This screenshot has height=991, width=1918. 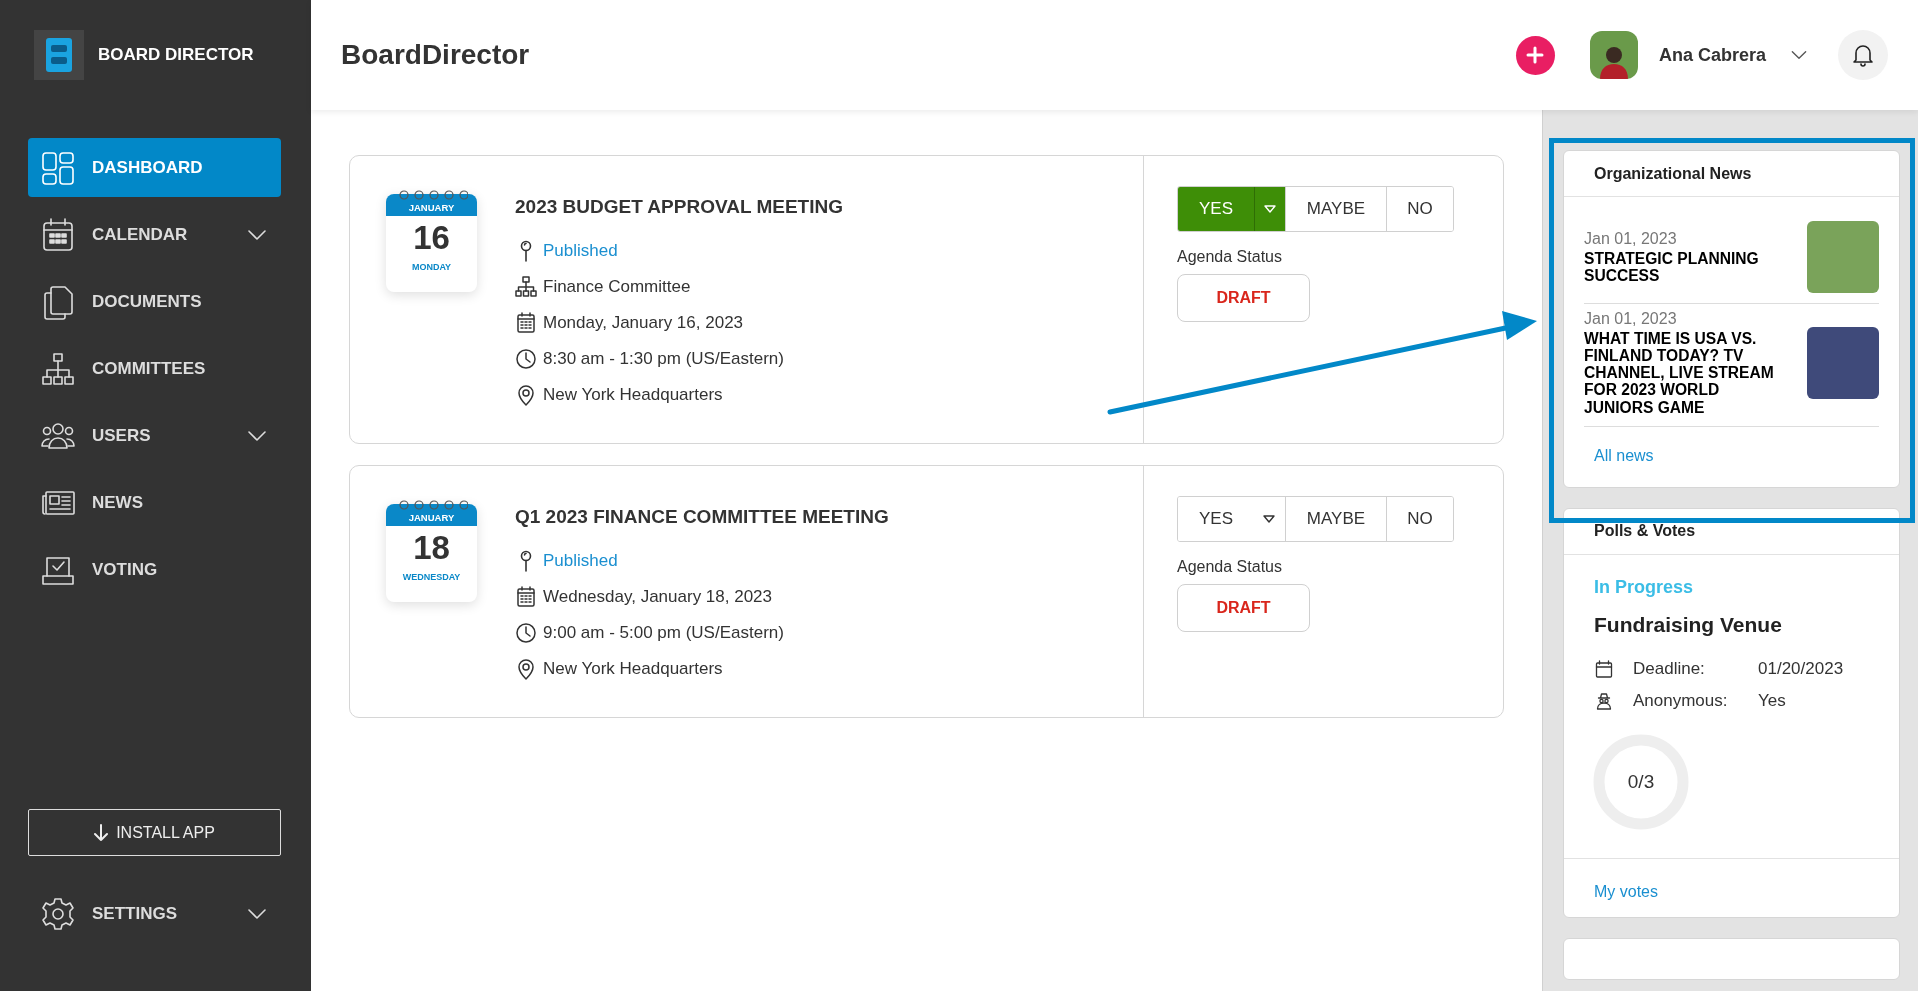 I want to click on spy-icon, so click(x=1604, y=700).